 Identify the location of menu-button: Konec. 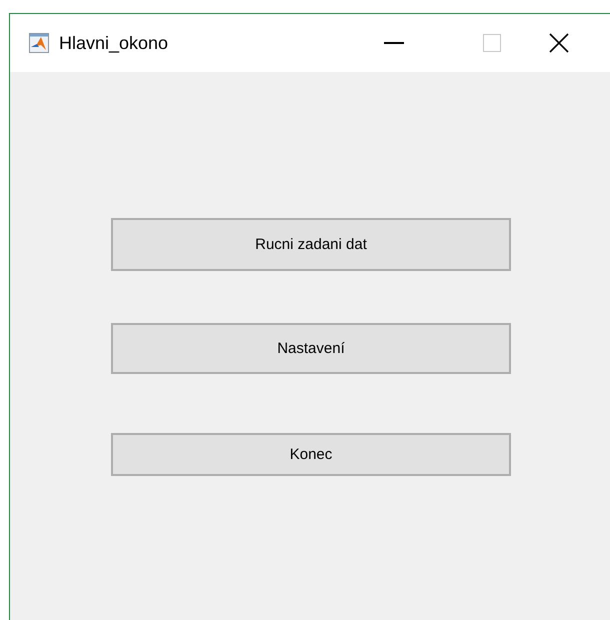
(311, 454).